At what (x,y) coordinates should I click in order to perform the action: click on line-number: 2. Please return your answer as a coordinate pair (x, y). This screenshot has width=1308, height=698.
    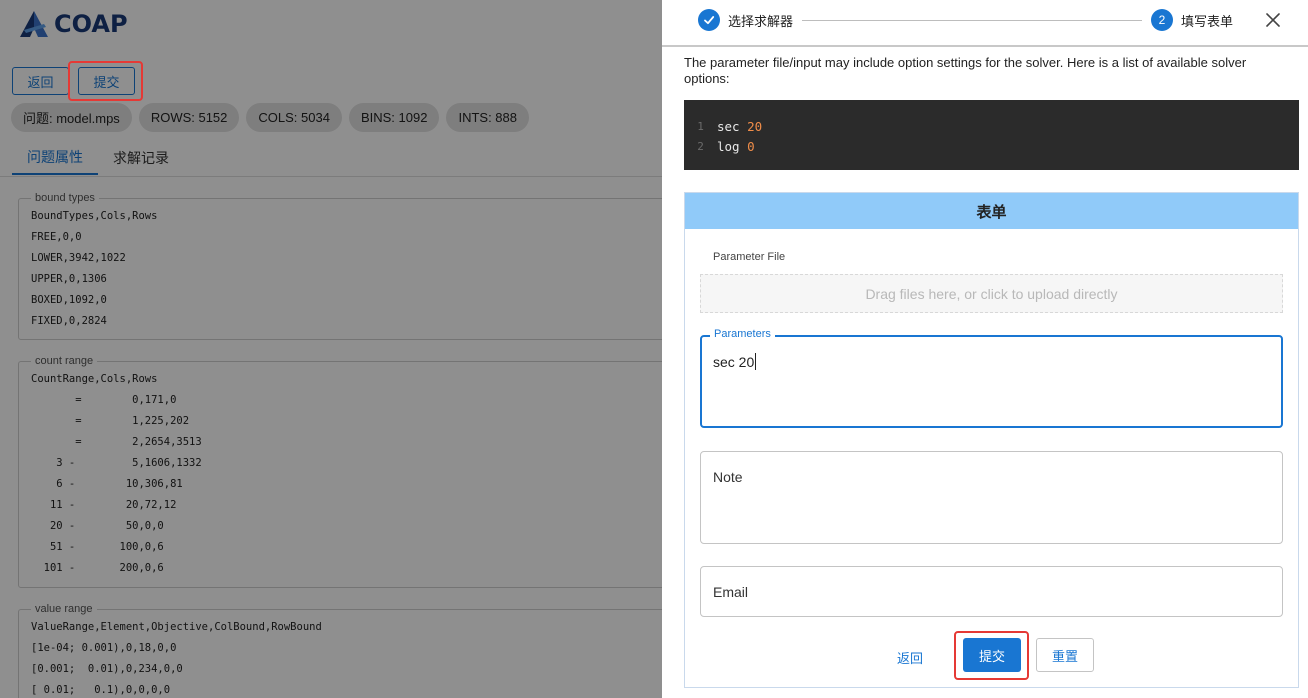
    Looking at the image, I should click on (700, 146).